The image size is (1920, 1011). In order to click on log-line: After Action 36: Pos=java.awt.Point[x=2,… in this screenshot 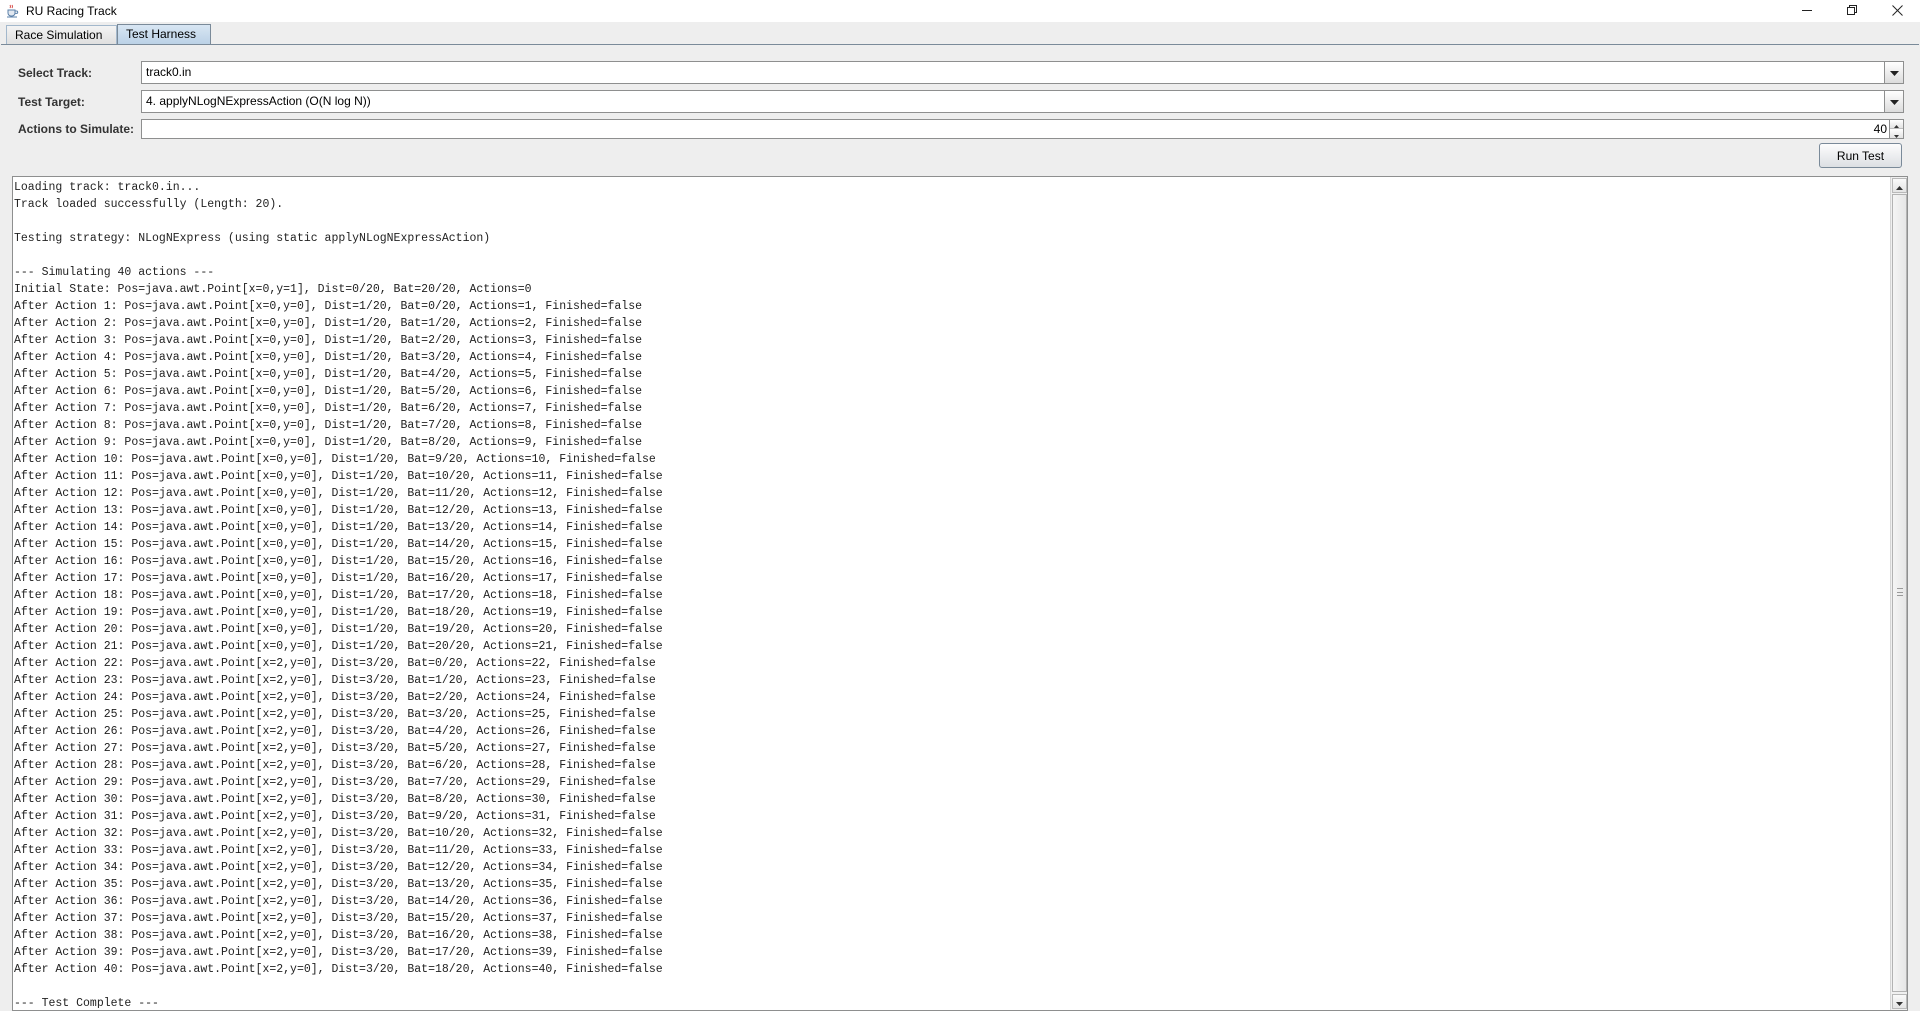, I will do `click(338, 901)`.